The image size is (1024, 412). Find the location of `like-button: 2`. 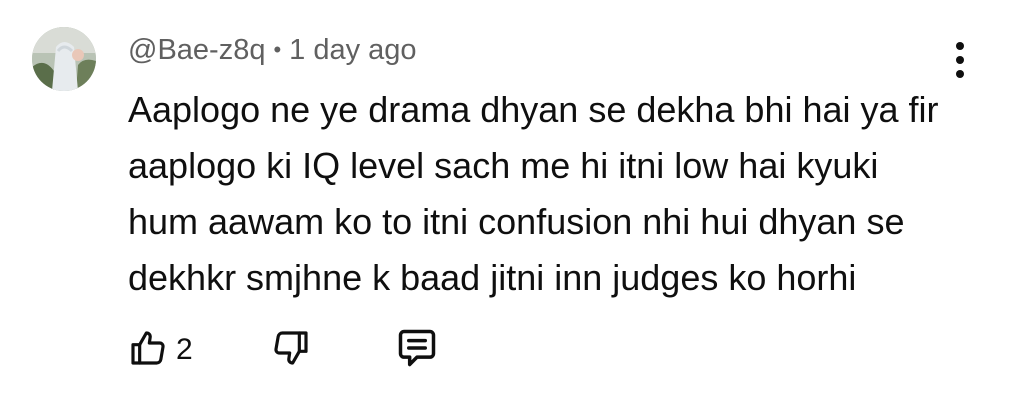

like-button: 2 is located at coordinates (160, 350).